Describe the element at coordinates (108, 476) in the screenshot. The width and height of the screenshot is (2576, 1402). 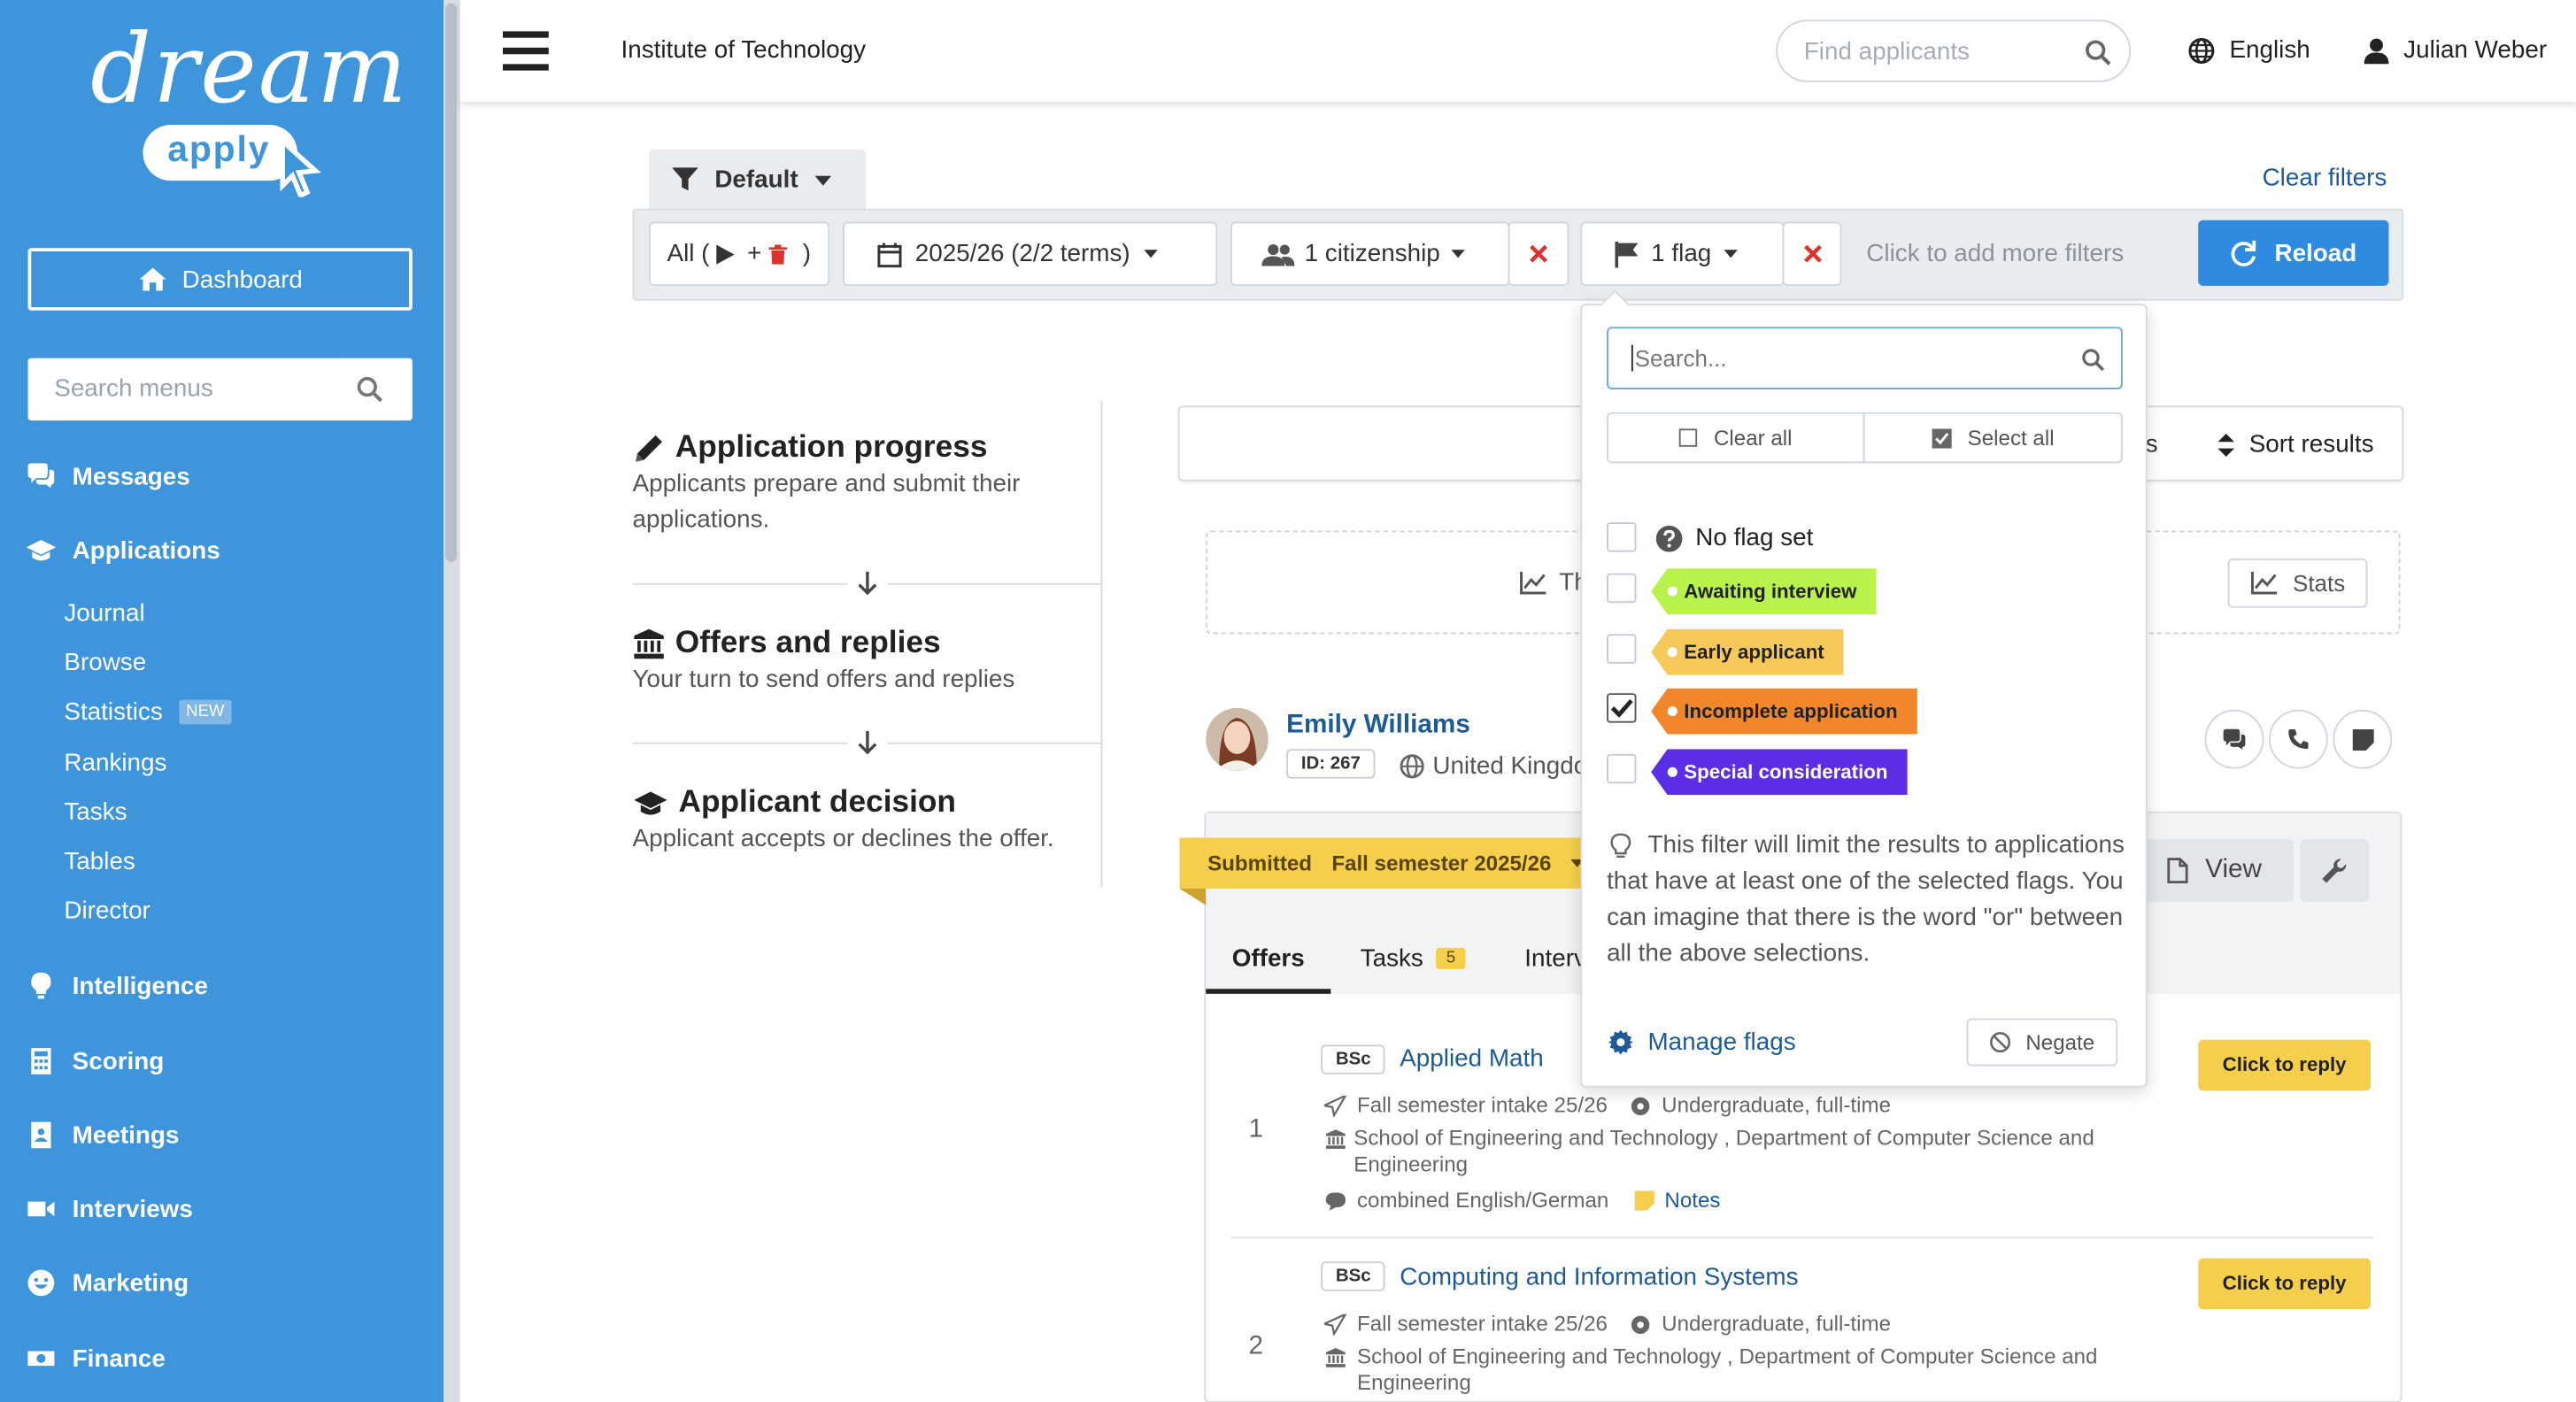
I see `sidebar-item-messages: Messages` at that location.